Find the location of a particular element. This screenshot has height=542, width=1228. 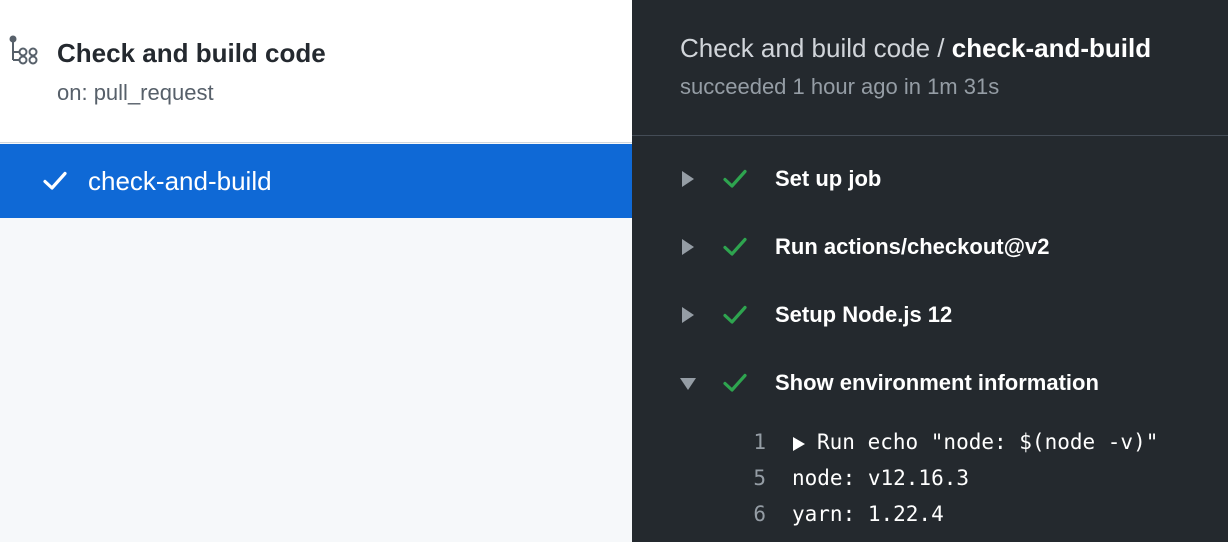

workflow-header: Check and build code on: pull_request is located at coordinates (316, 71).